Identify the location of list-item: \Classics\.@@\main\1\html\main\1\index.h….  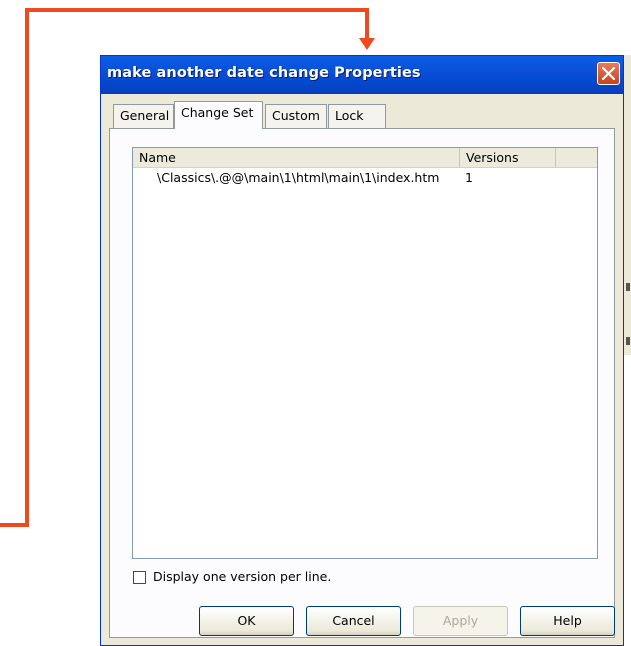
(365, 178).